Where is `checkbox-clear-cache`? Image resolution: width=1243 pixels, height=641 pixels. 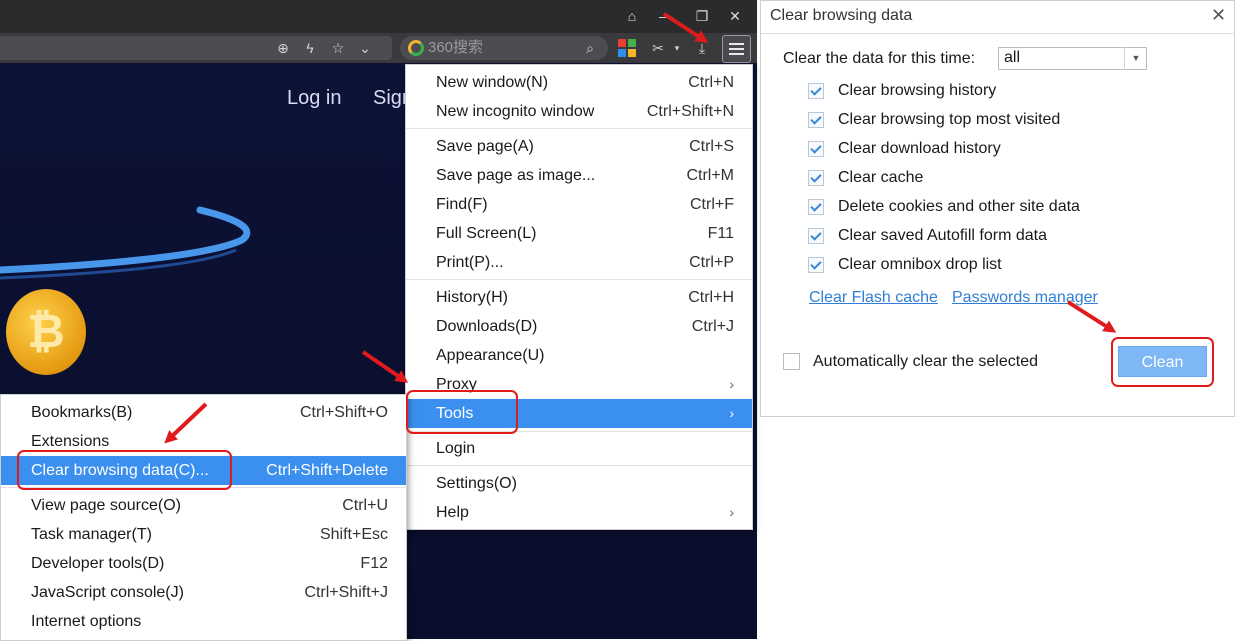
checkbox-clear-cache is located at coordinates (816, 178).